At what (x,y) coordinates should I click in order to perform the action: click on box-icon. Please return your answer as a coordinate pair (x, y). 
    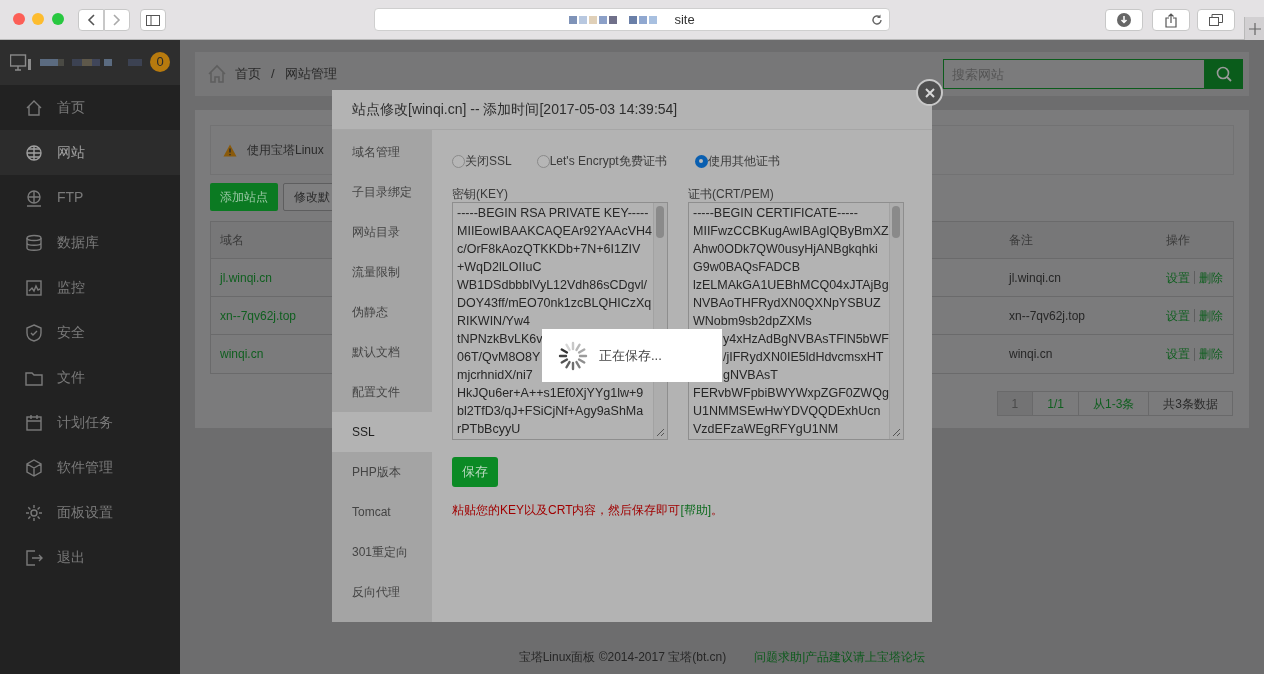
    Looking at the image, I should click on (34, 467).